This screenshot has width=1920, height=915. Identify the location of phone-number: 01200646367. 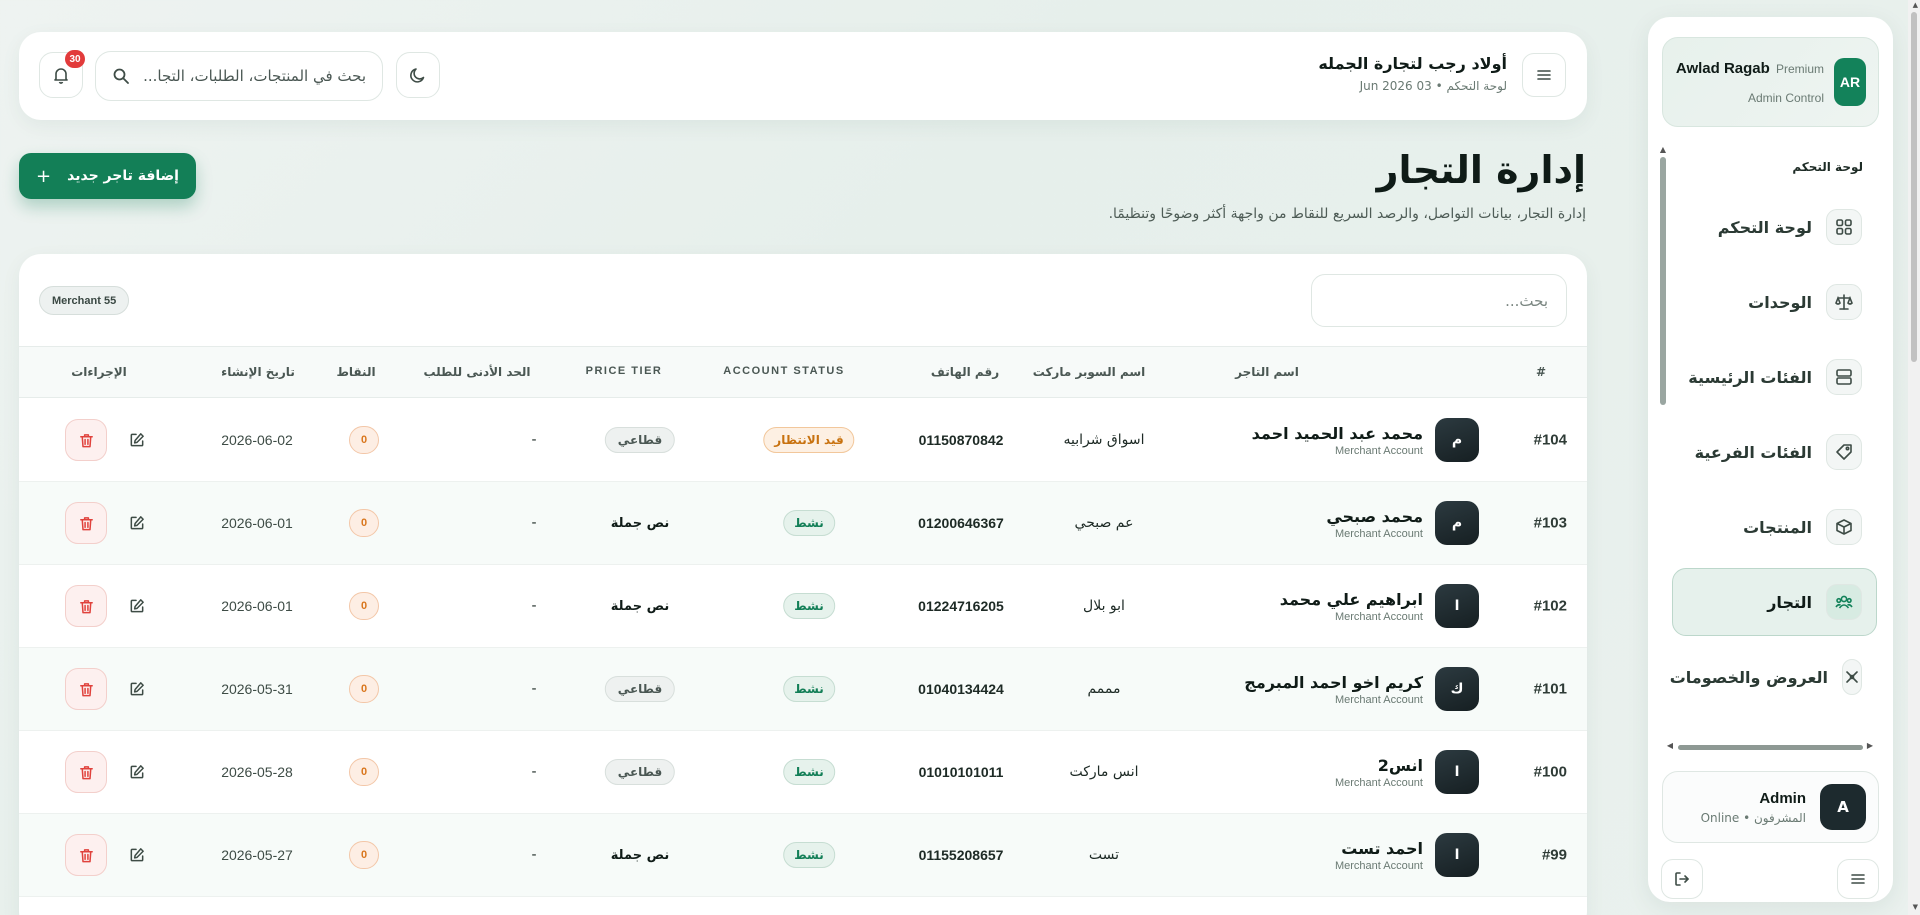
(961, 523).